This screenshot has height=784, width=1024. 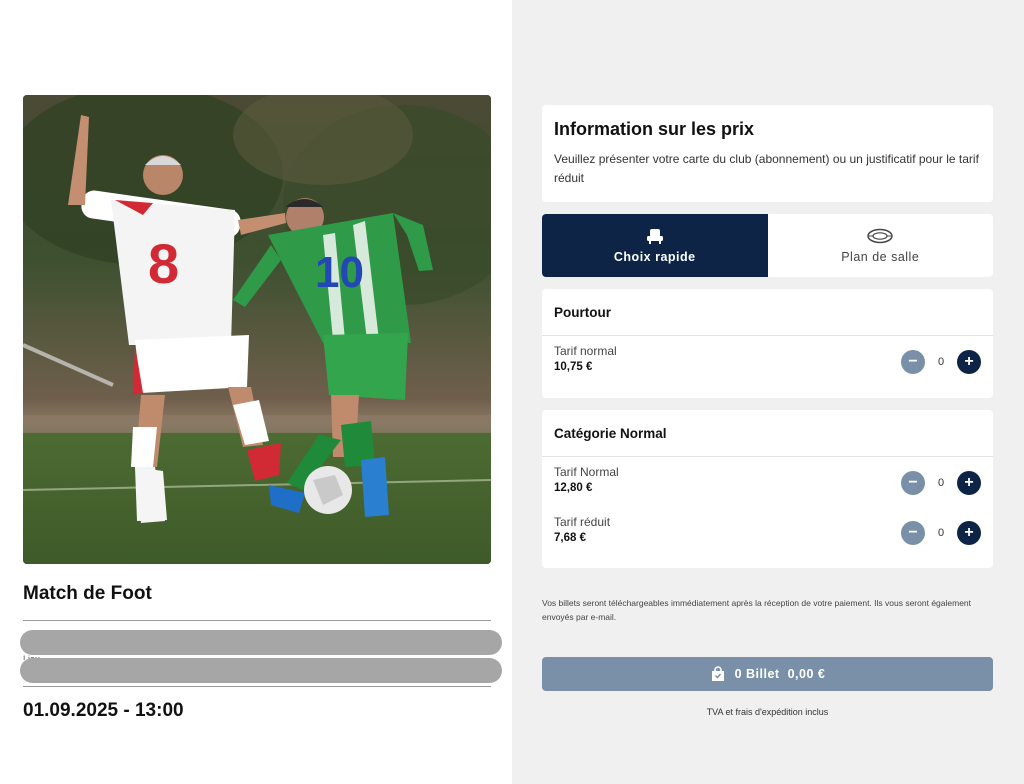 What do you see at coordinates (767, 482) in the screenshot?
I see `tariff-row: Tarif Normal 12,80 € − 0 +` at bounding box center [767, 482].